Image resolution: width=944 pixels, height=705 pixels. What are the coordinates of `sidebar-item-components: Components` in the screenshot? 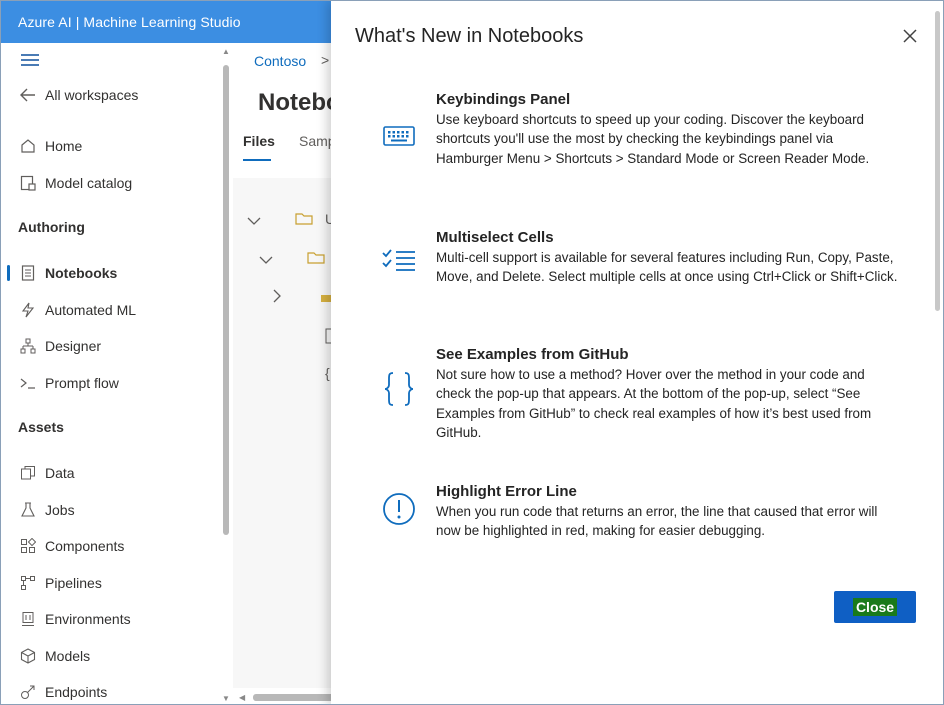 It's located at (111, 546).